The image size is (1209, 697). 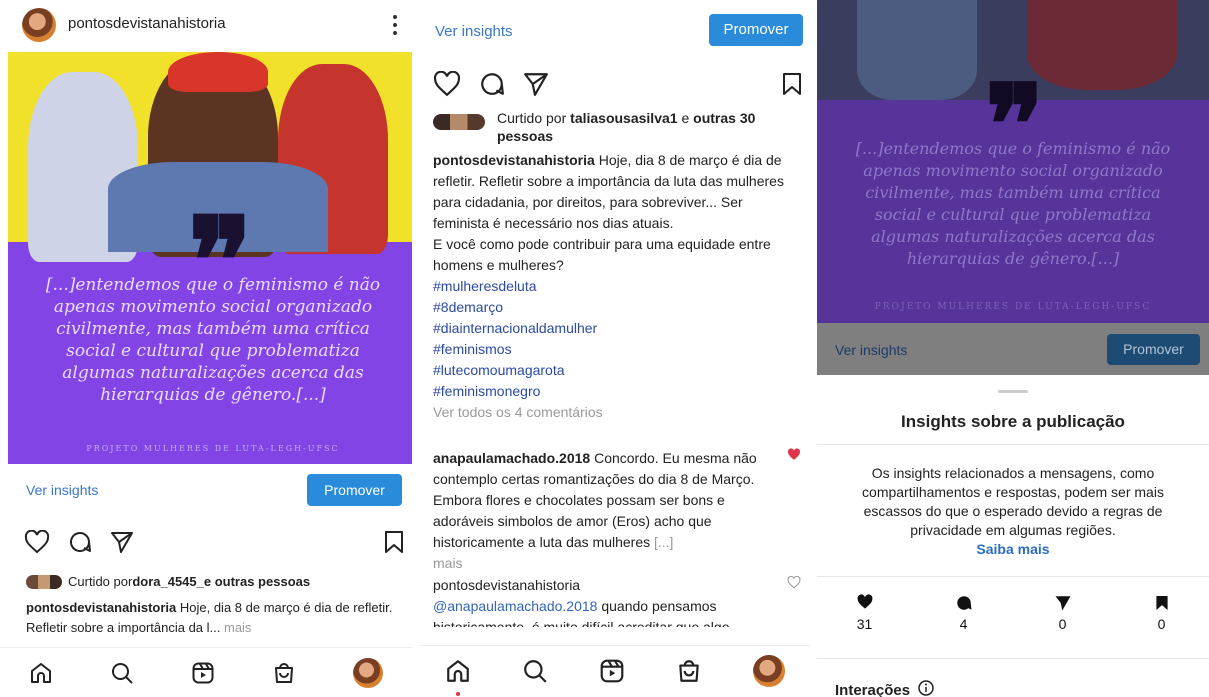 I want to click on learn-more-link: Saiba mais, so click(x=1013, y=549).